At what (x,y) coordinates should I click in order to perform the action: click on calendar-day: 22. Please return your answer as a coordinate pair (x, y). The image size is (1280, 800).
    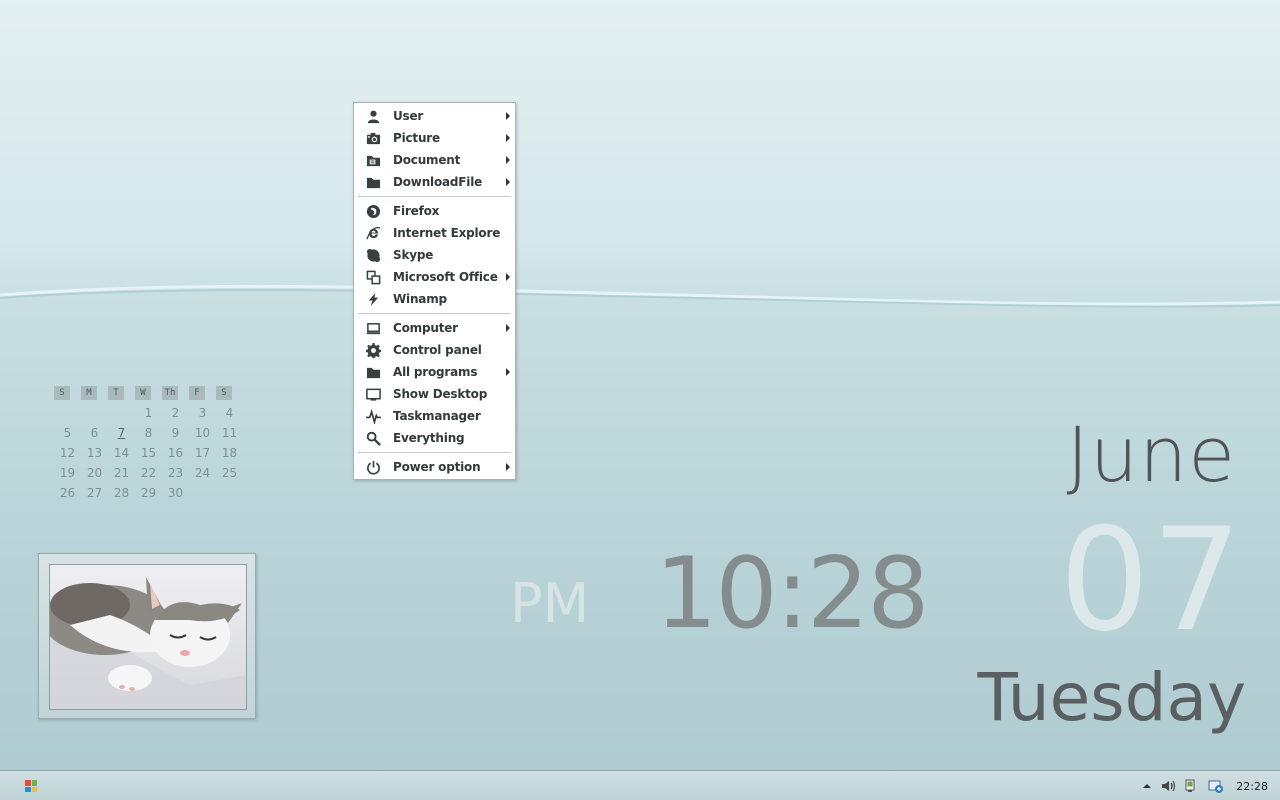
    Looking at the image, I should click on (148, 473).